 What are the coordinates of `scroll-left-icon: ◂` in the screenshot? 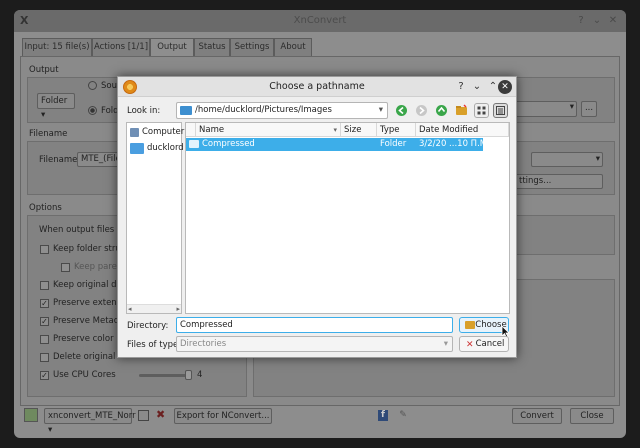 It's located at (130, 309).